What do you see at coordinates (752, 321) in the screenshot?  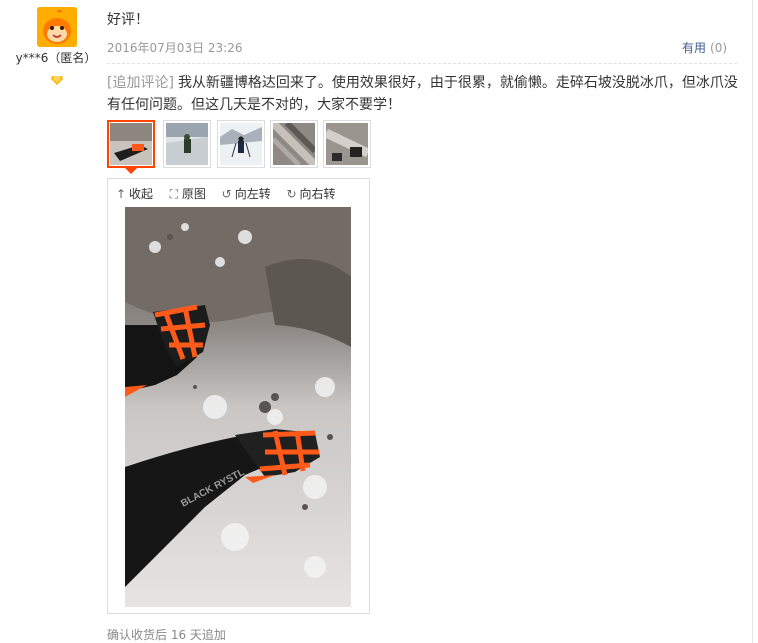 I see `right-divider` at bounding box center [752, 321].